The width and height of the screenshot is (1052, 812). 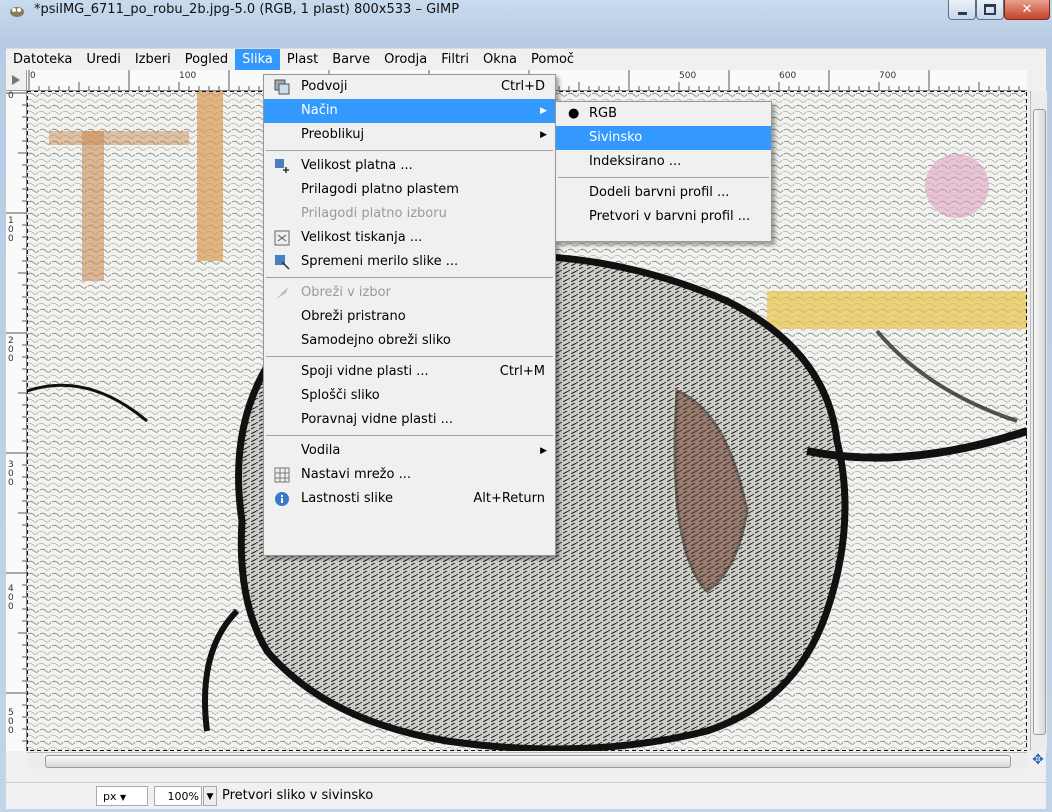 What do you see at coordinates (603, 113) in the screenshot?
I see `menu-item-label: RGB` at bounding box center [603, 113].